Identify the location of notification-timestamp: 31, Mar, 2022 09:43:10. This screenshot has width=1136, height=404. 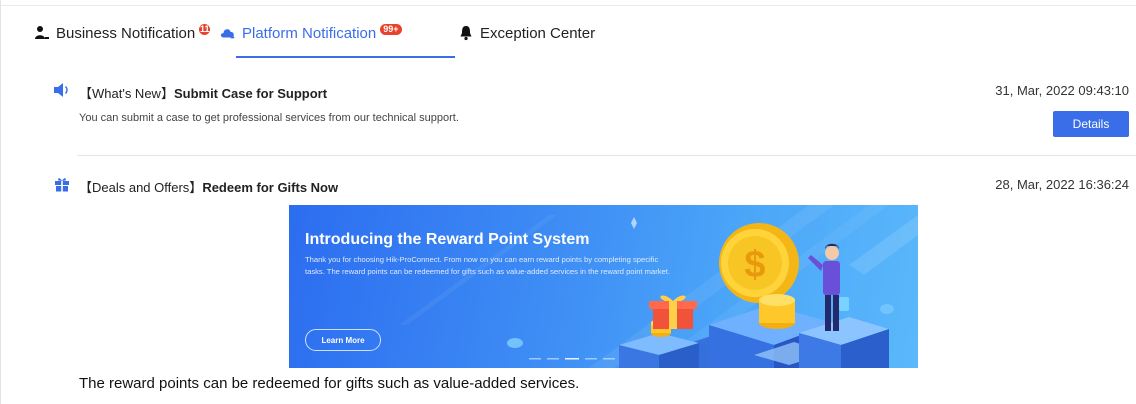
(1062, 90).